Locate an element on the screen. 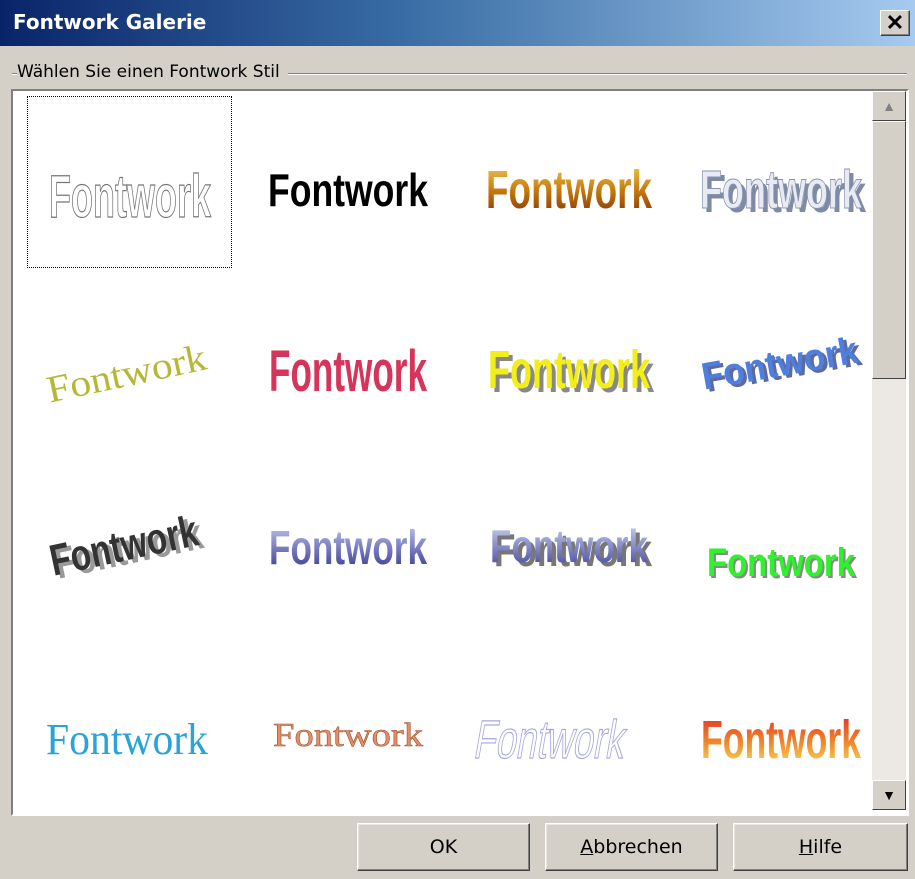 The image size is (915, 879). gallery-item-1: Fontwork is located at coordinates (129, 182).